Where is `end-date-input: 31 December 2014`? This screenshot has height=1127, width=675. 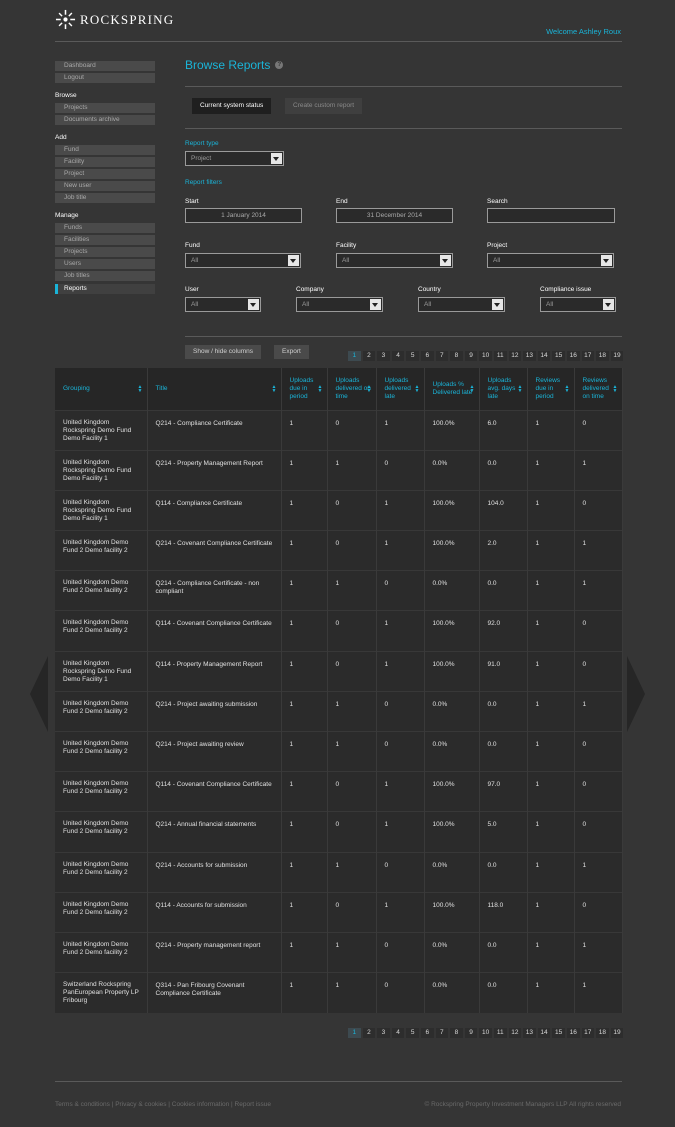 end-date-input: 31 December 2014 is located at coordinates (394, 215).